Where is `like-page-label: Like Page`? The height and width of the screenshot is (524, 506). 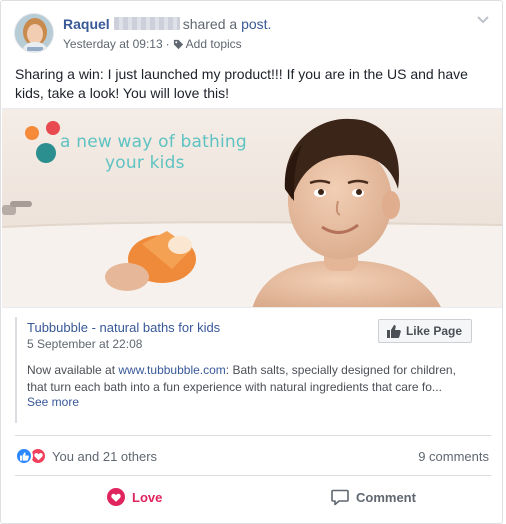 like-page-label: Like Page is located at coordinates (433, 331).